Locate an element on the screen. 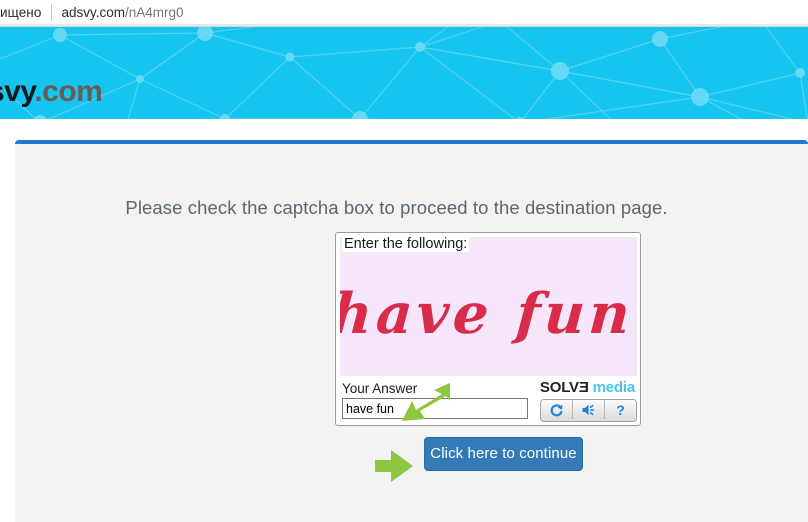  refresh-captcha-button is located at coordinates (557, 409).